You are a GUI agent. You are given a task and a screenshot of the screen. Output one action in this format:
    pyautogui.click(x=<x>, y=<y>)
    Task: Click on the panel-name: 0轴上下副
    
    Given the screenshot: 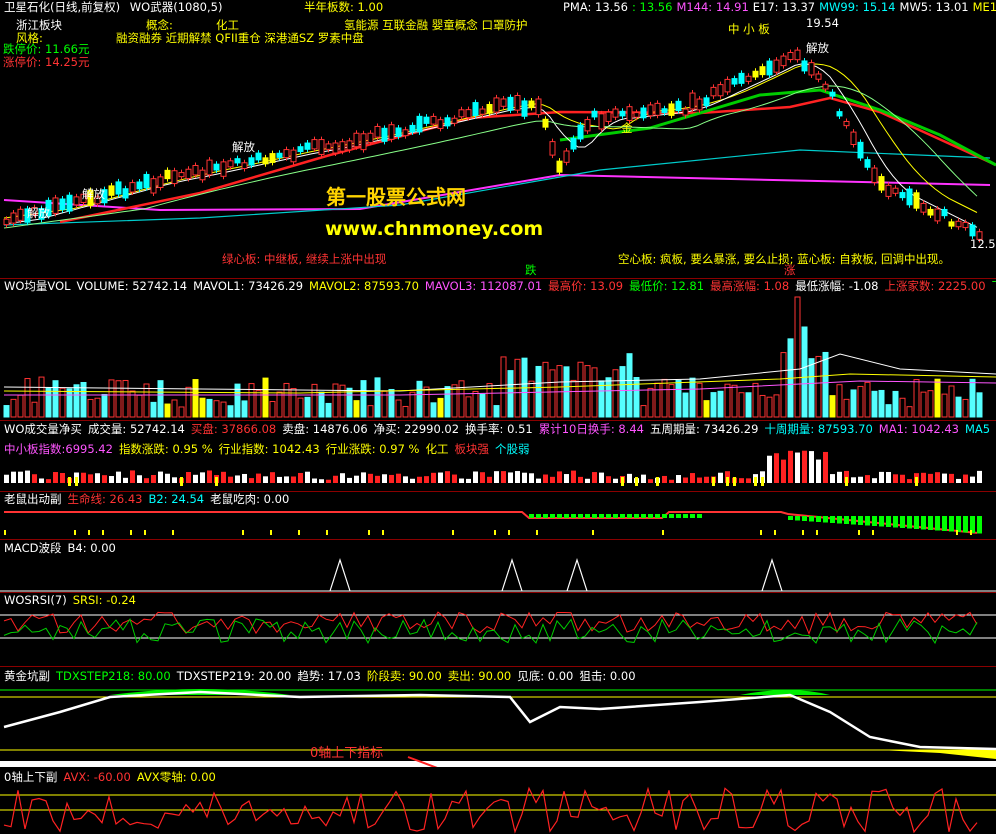 What is the action you would take?
    pyautogui.click(x=30, y=777)
    